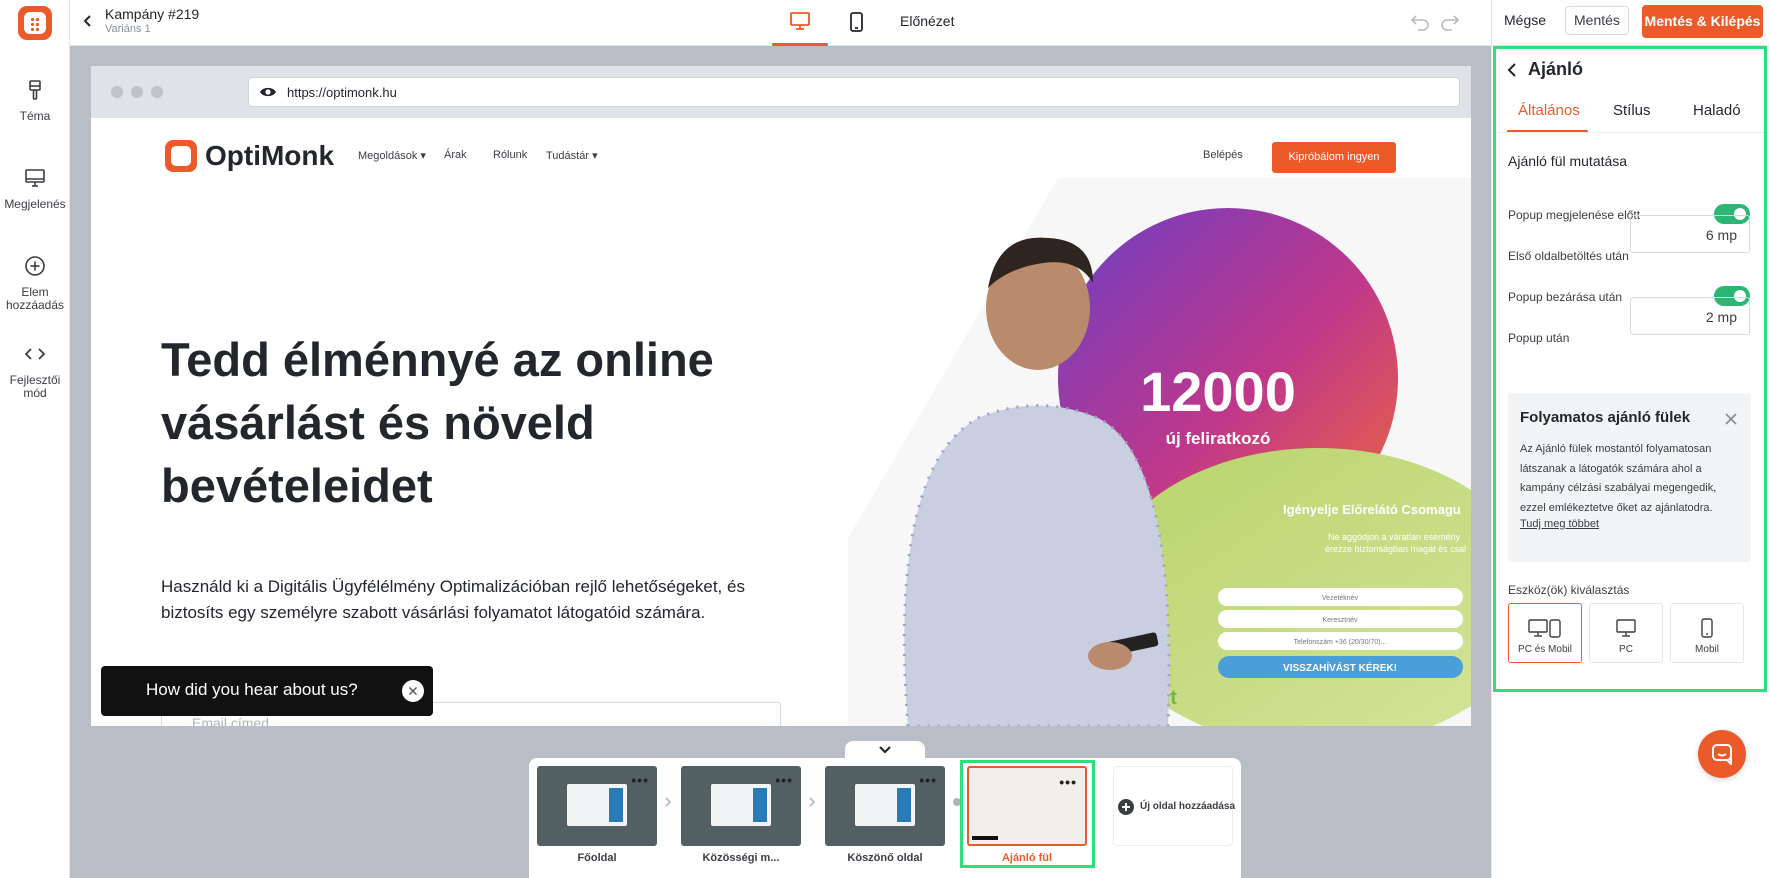 The image size is (1769, 878). I want to click on browser-chrome: https://optimonk.hu, so click(781, 92).